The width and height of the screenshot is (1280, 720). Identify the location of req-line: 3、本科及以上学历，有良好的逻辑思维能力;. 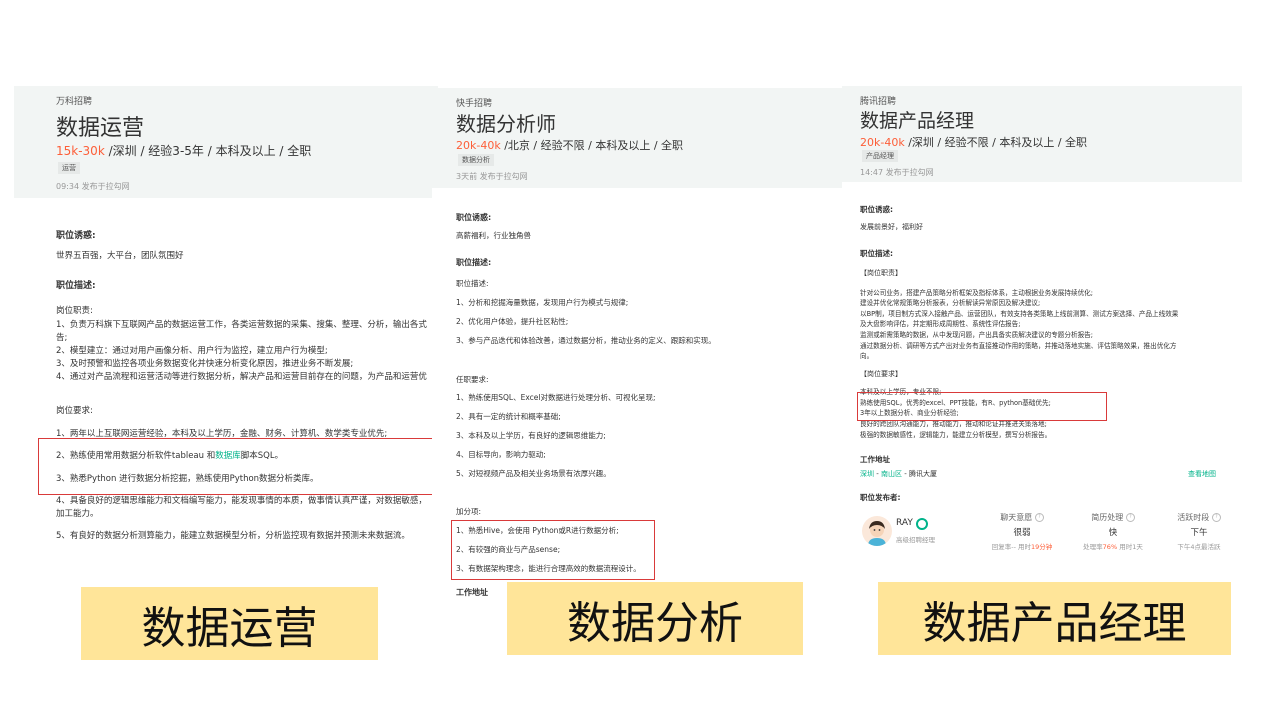
(531, 435).